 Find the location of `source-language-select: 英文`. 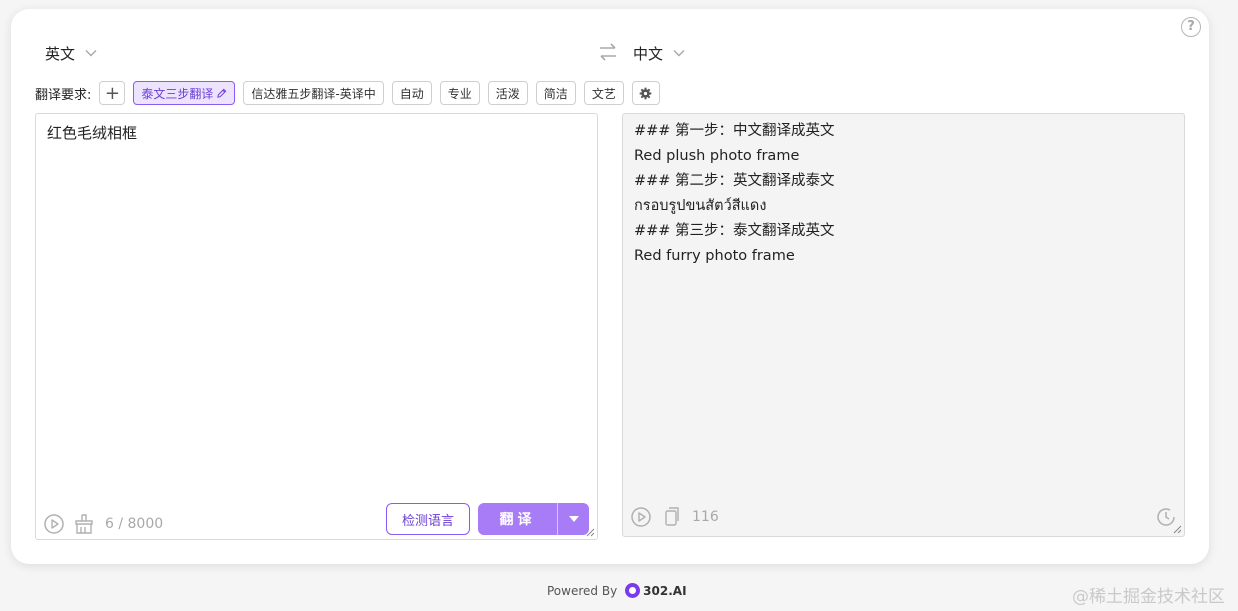

source-language-select: 英文 is located at coordinates (71, 53).